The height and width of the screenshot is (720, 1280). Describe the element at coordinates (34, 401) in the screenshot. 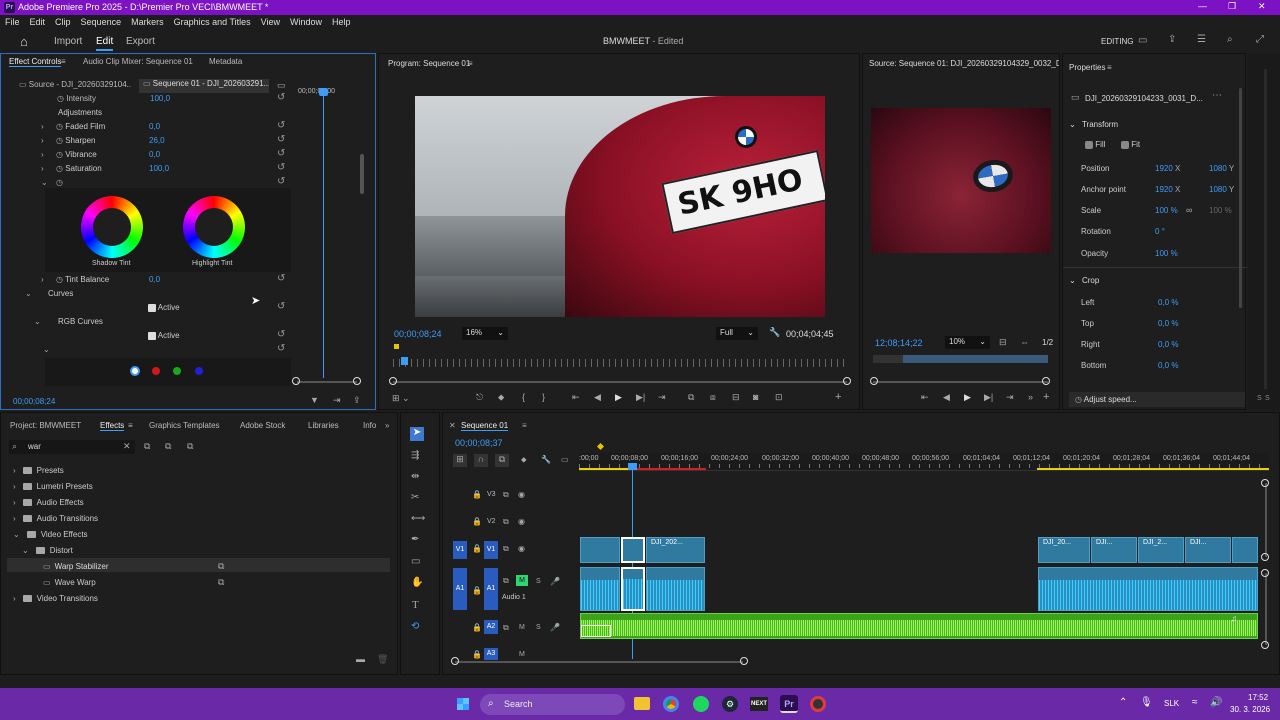

I see `ec-timecode: 00;00;08;24` at that location.